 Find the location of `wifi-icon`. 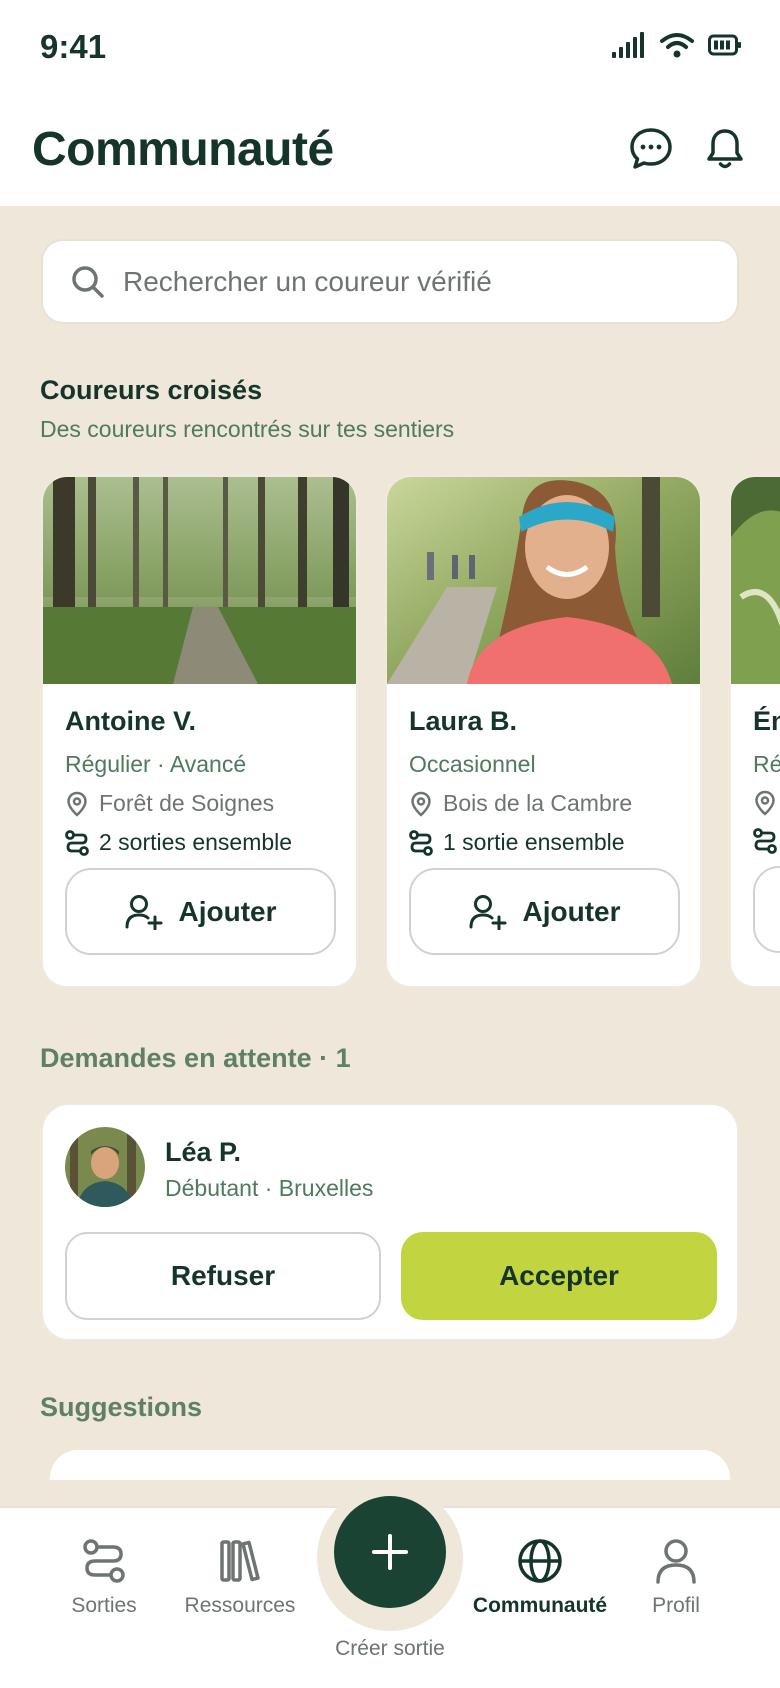

wifi-icon is located at coordinates (677, 45).